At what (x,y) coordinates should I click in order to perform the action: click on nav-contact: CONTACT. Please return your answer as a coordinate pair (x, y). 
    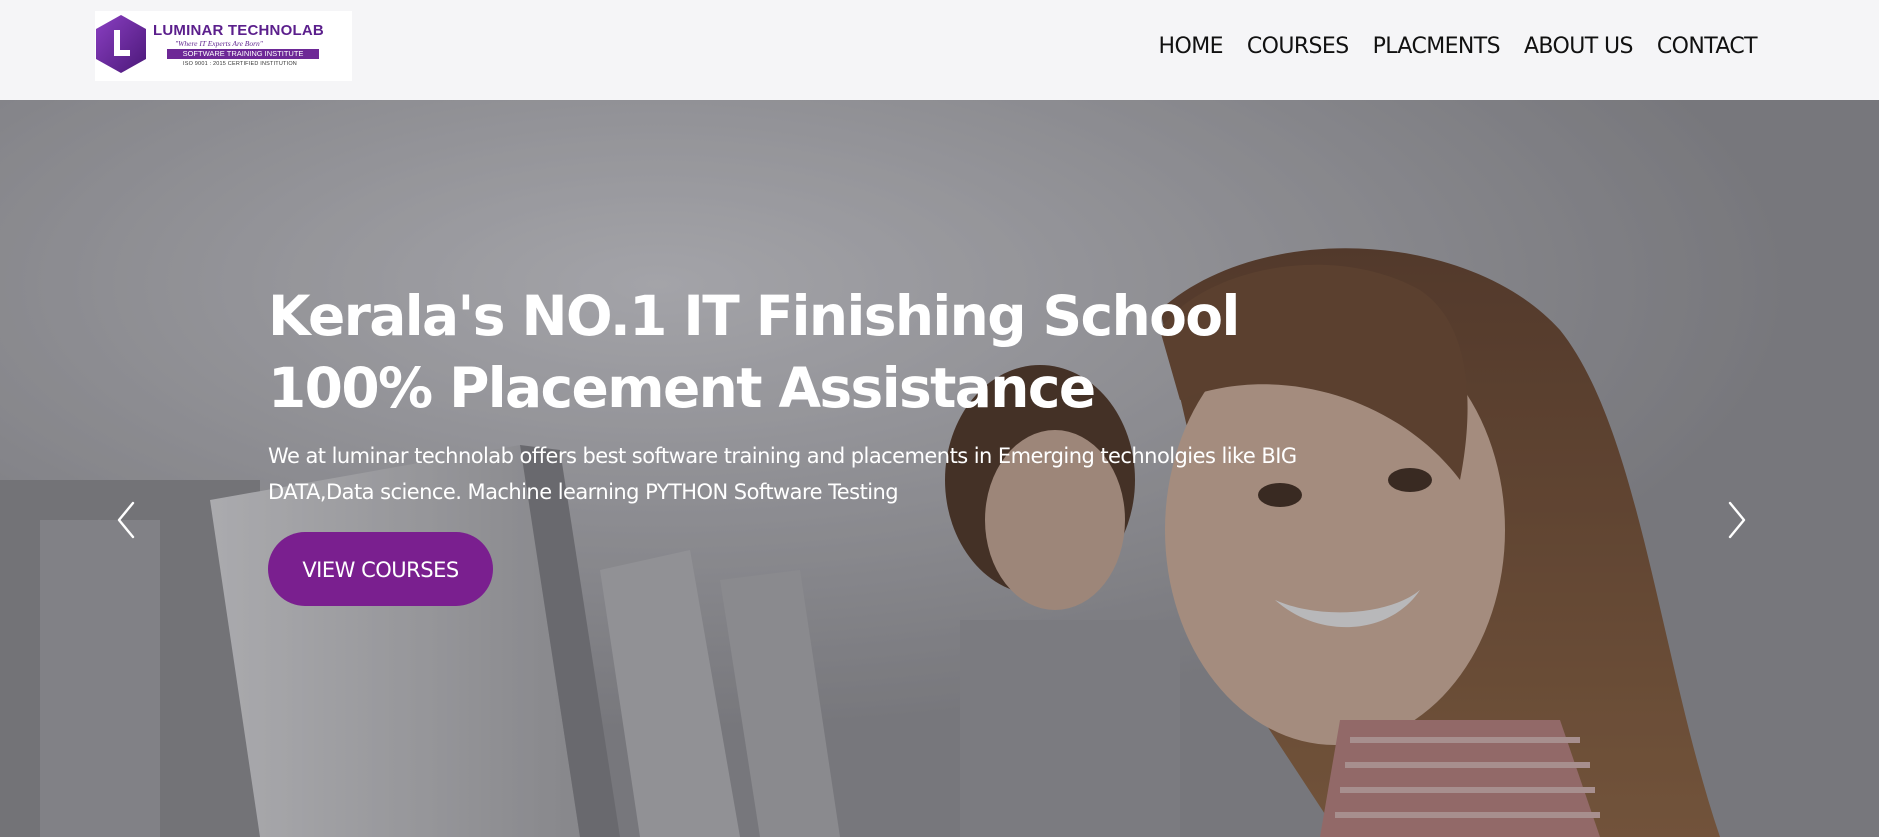
    Looking at the image, I should click on (1707, 47).